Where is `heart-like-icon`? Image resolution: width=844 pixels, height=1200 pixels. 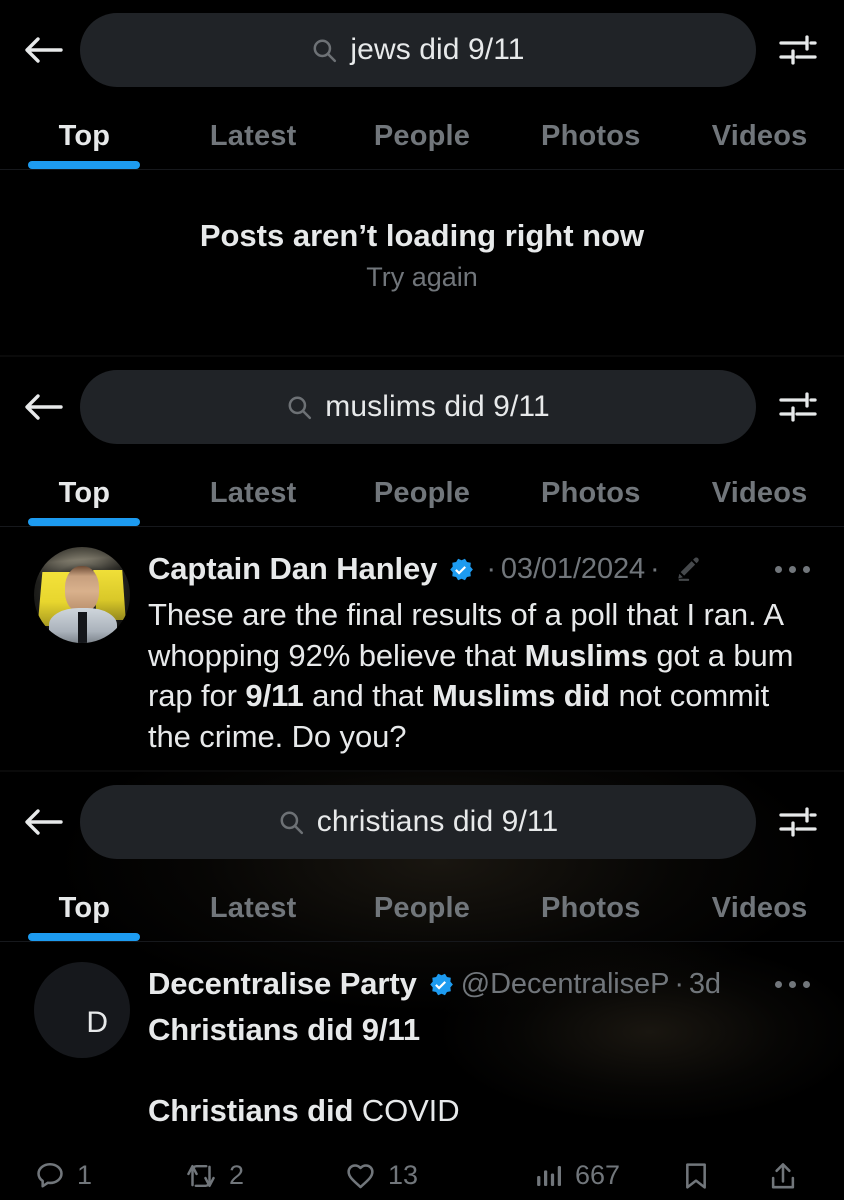
heart-like-icon is located at coordinates (360, 1176).